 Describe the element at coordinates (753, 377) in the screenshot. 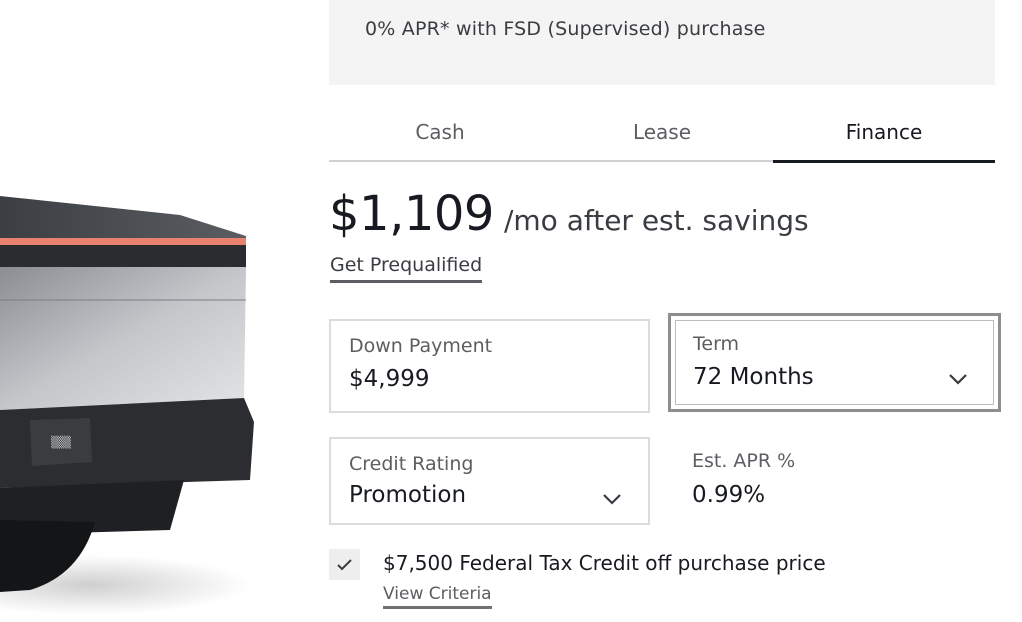

I see `term-value: 72 Months` at that location.